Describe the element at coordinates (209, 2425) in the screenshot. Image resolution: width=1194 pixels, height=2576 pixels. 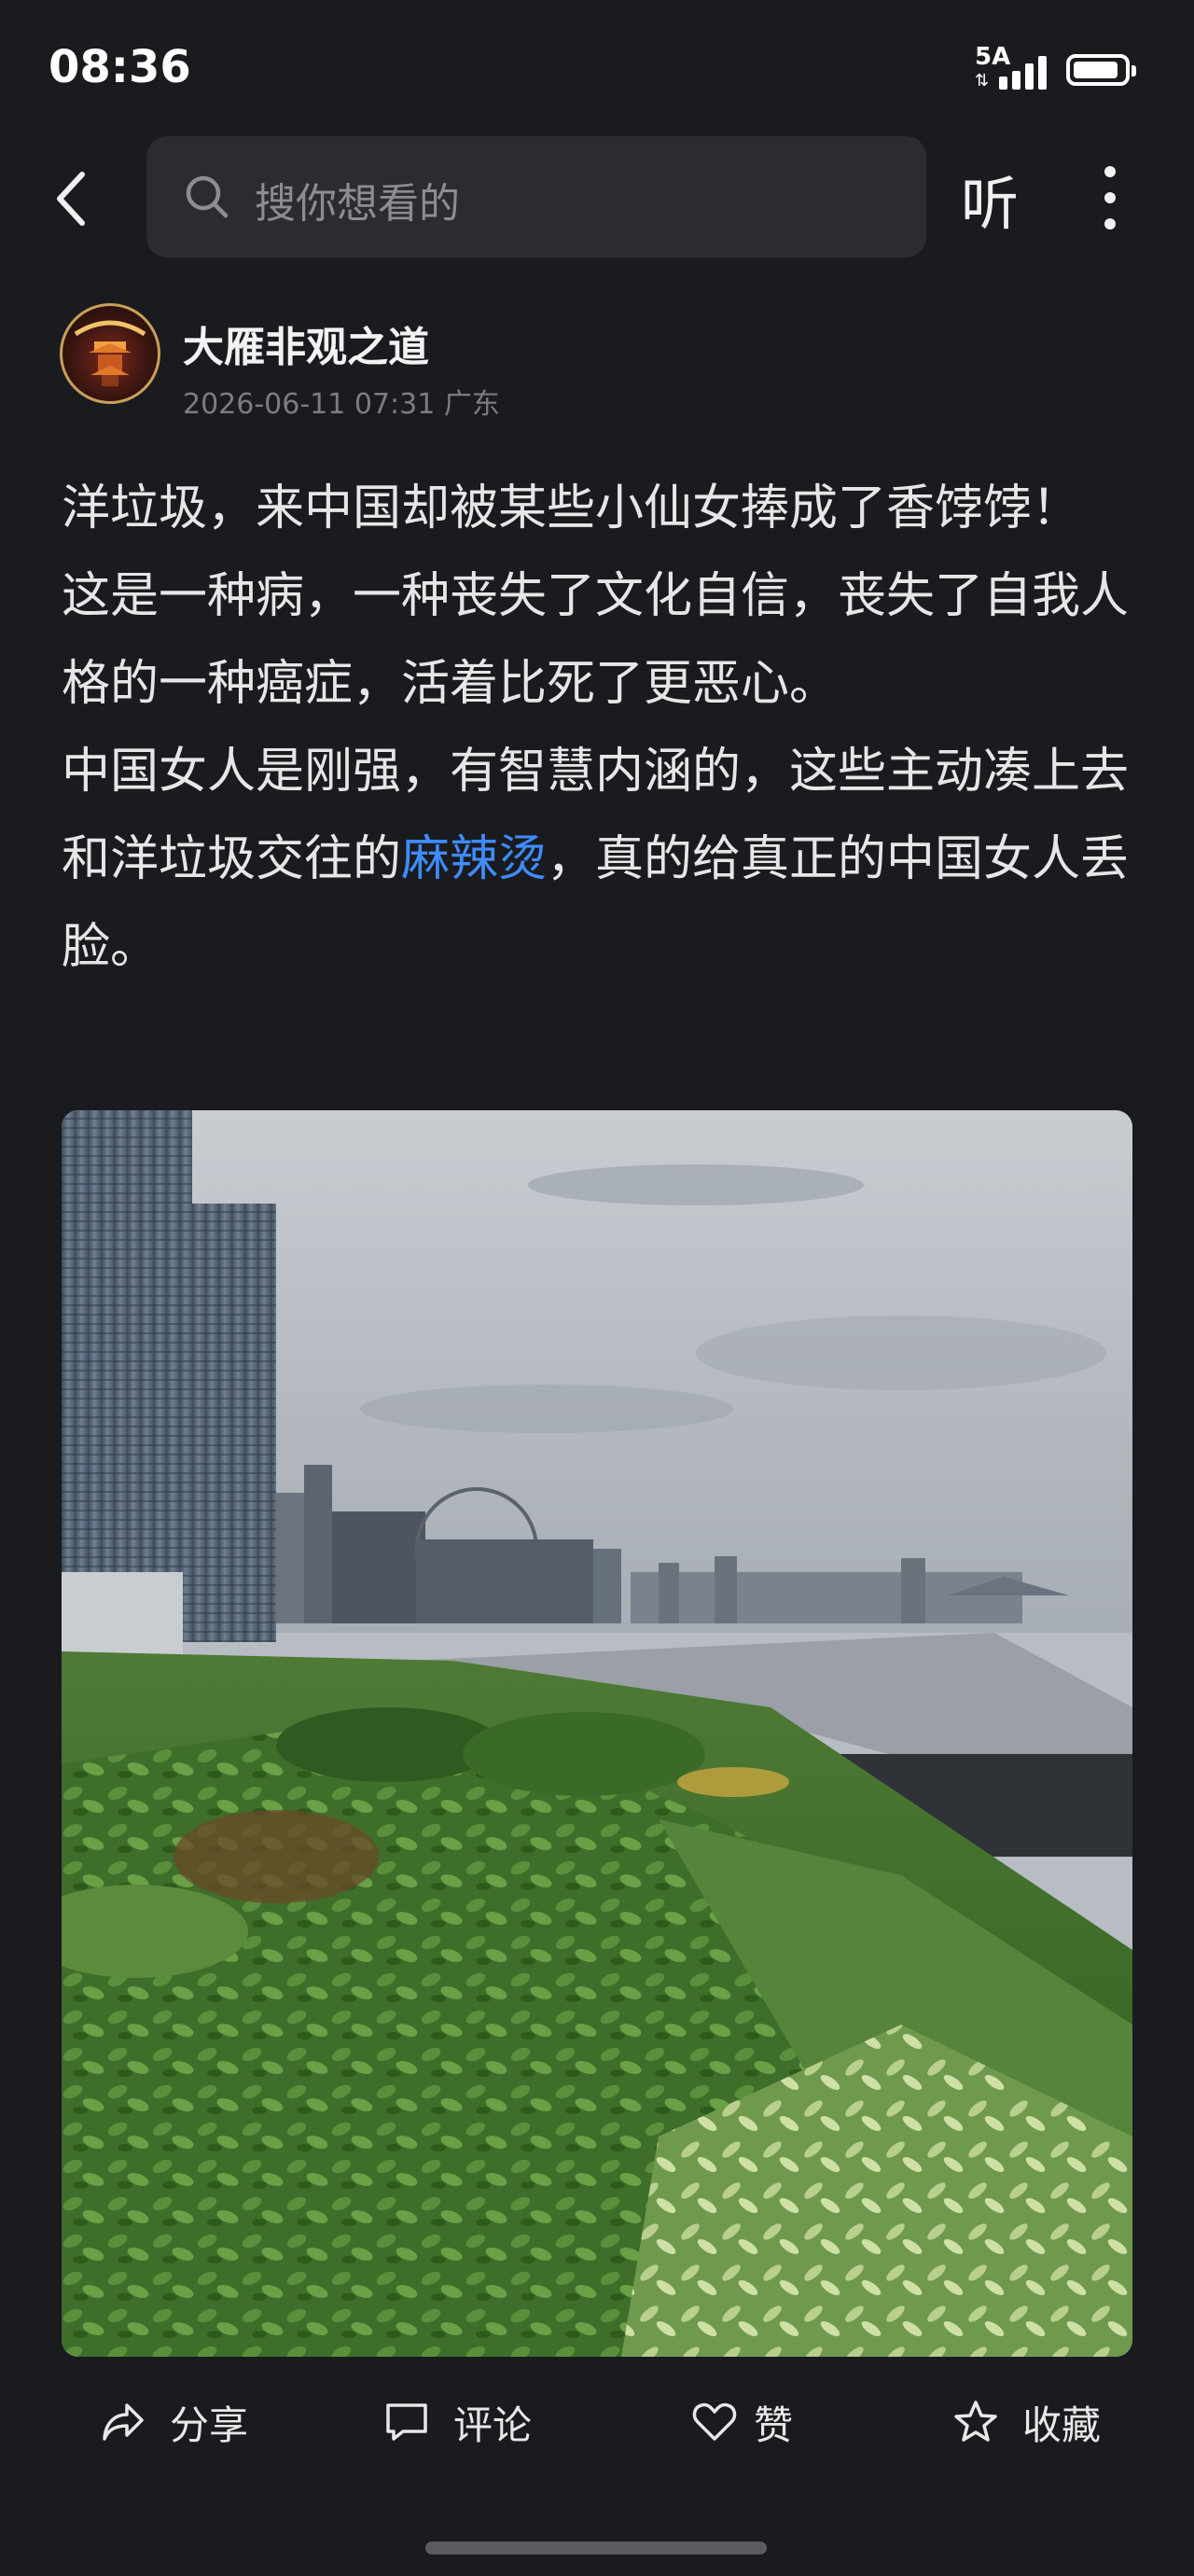
I see `share-label: 分享` at that location.